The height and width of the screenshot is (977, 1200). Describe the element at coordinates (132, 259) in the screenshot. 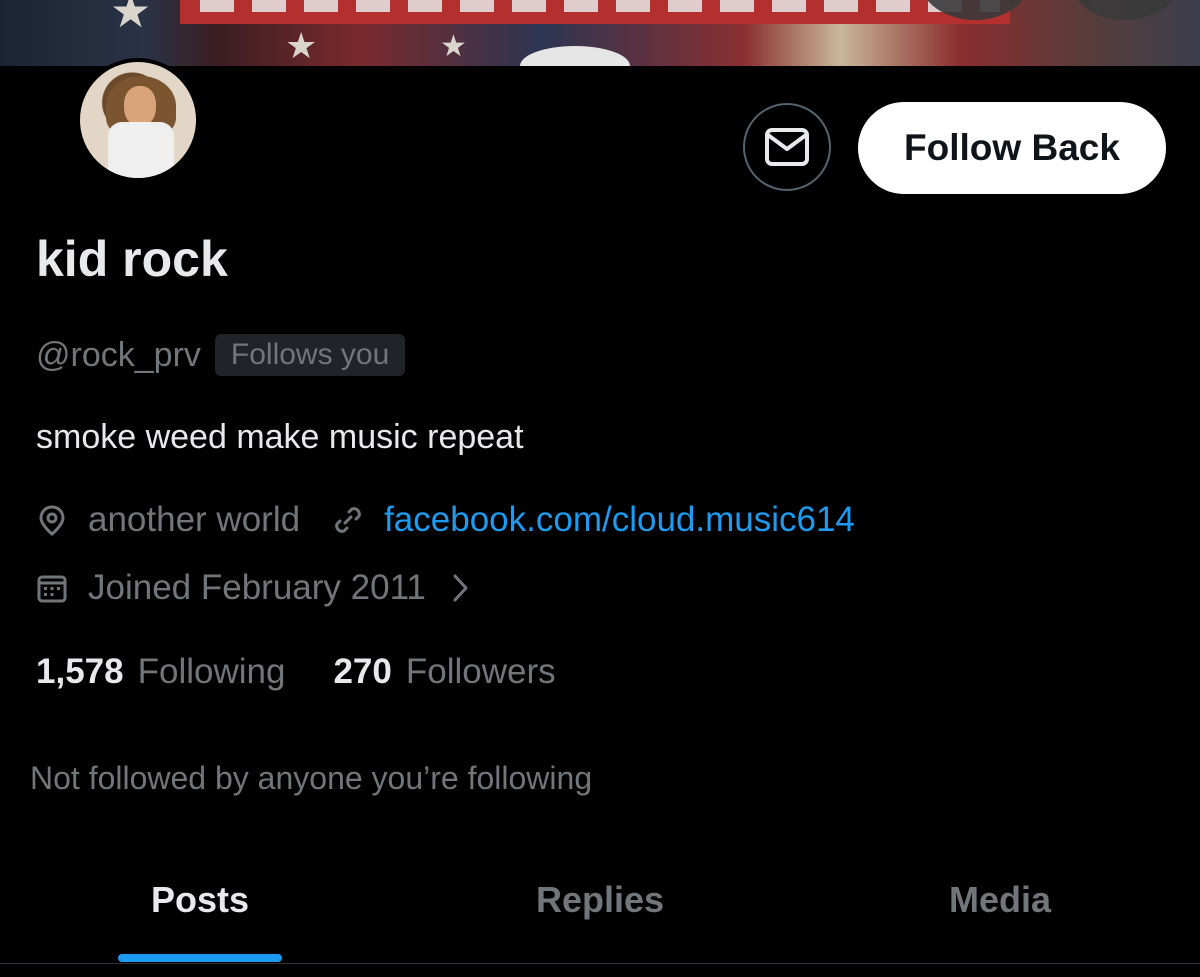

I see `profile-name: kid rock` at that location.